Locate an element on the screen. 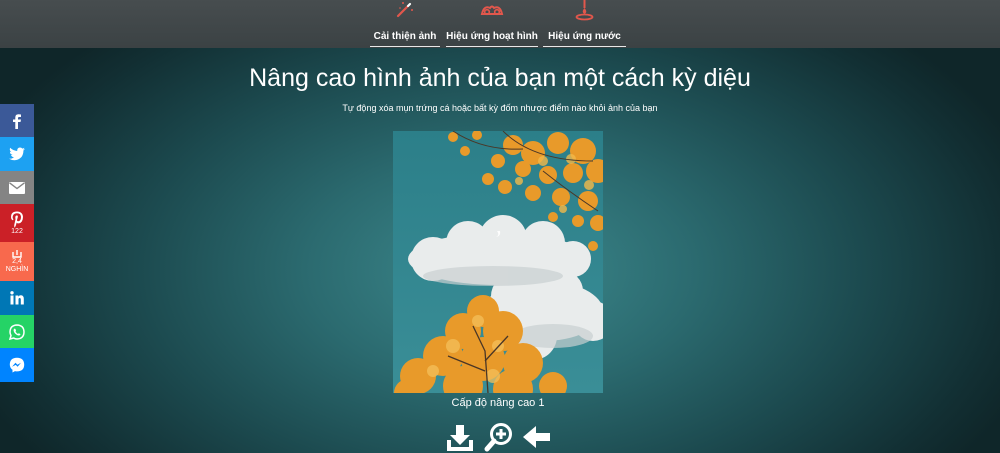 The height and width of the screenshot is (453, 1000). email-share-button is located at coordinates (17, 187).